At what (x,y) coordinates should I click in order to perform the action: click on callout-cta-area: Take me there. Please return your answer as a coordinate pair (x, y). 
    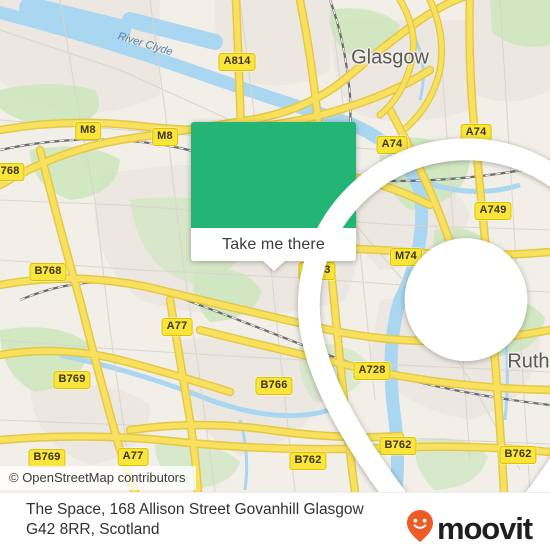
    Looking at the image, I should click on (273, 249).